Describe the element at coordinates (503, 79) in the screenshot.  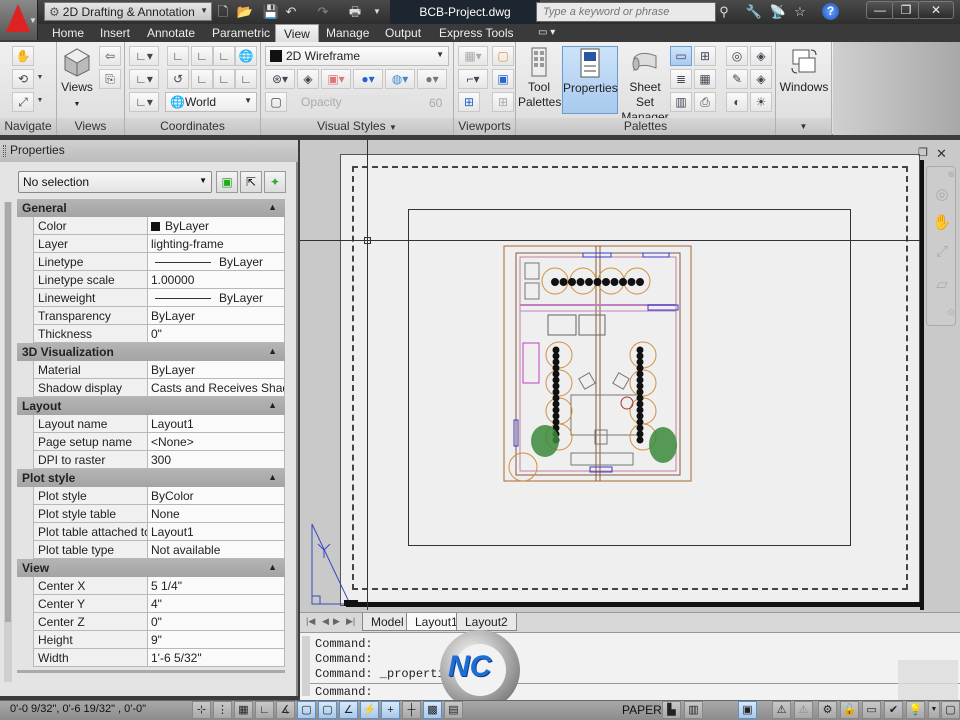
I see `viewport-from-object-icon: ▣` at that location.